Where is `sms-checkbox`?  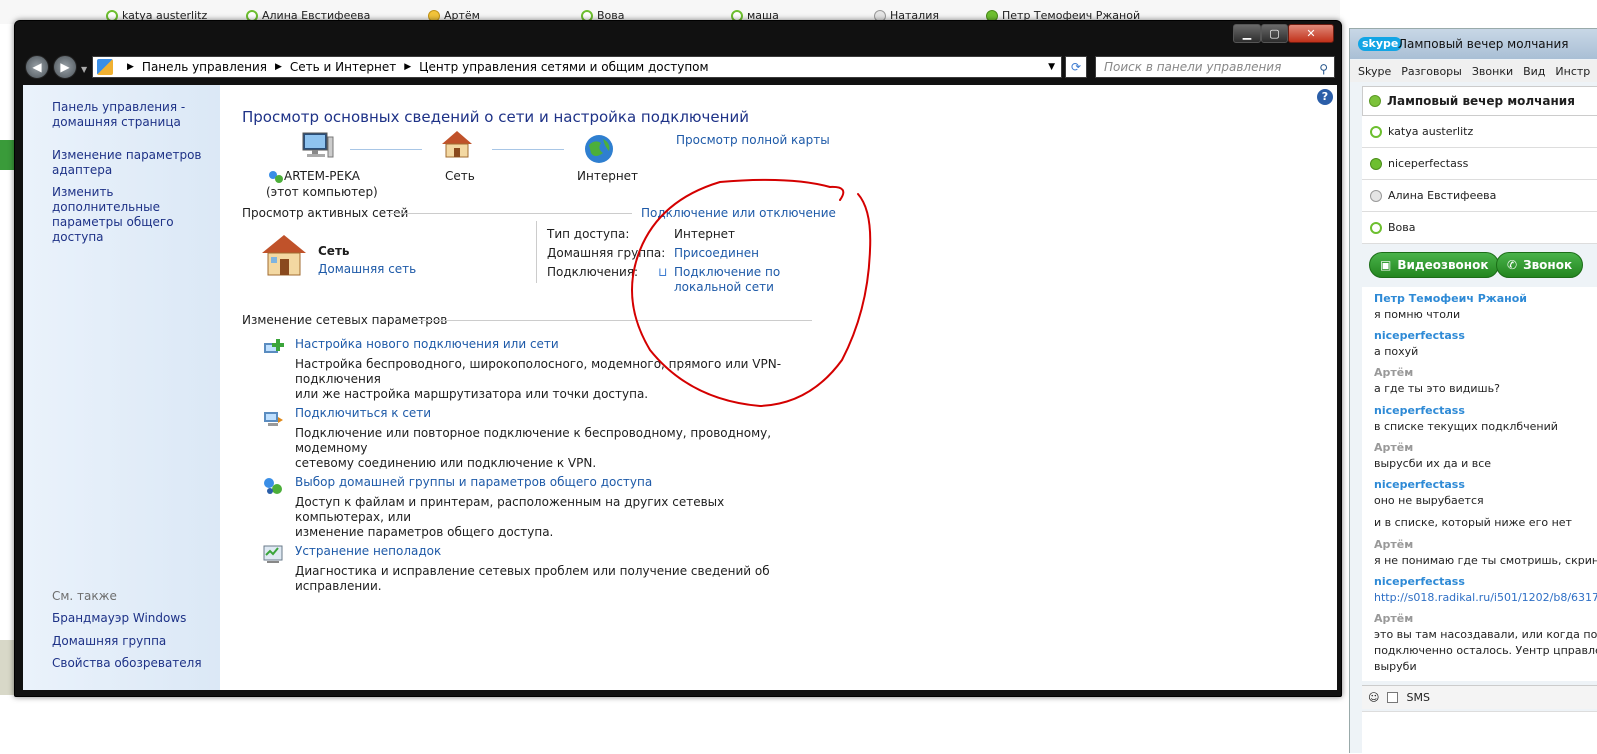 sms-checkbox is located at coordinates (1393, 697).